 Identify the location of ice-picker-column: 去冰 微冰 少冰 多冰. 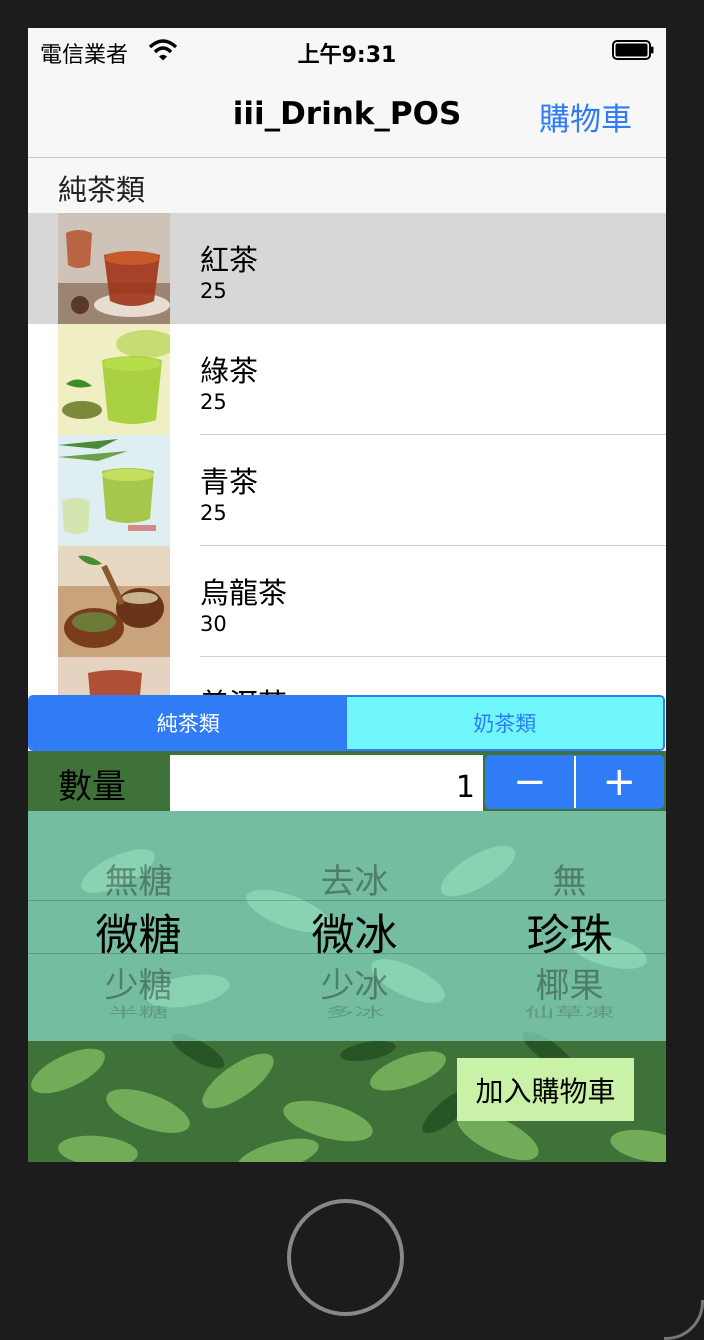
(354, 926).